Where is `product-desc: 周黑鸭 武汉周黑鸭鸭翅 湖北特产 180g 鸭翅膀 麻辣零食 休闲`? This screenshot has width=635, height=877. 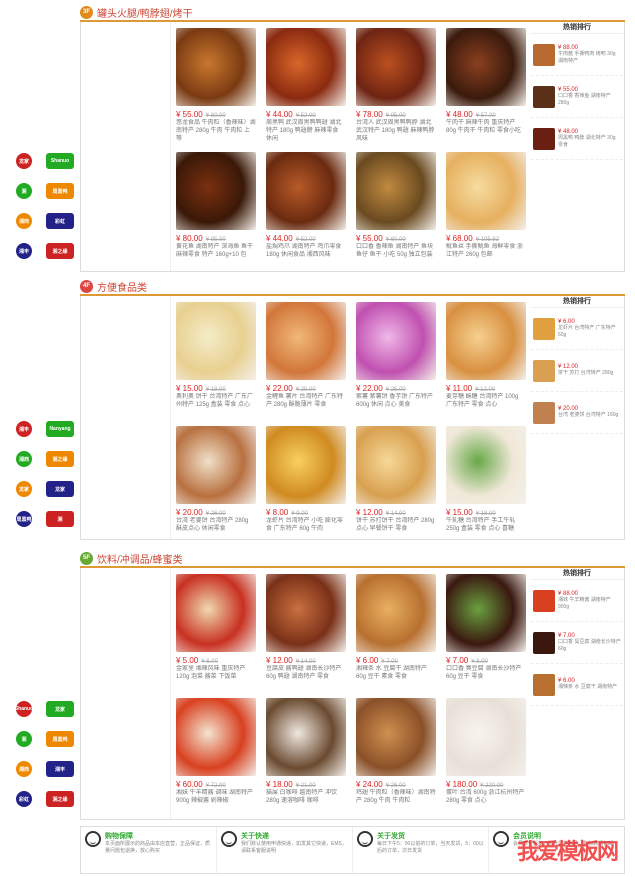
product-desc: 周黑鸭 武汉周黑鸭鸭翅 湖北特产 180g 鸭翅膀 麻辣零食 休闲 is located at coordinates (306, 131).